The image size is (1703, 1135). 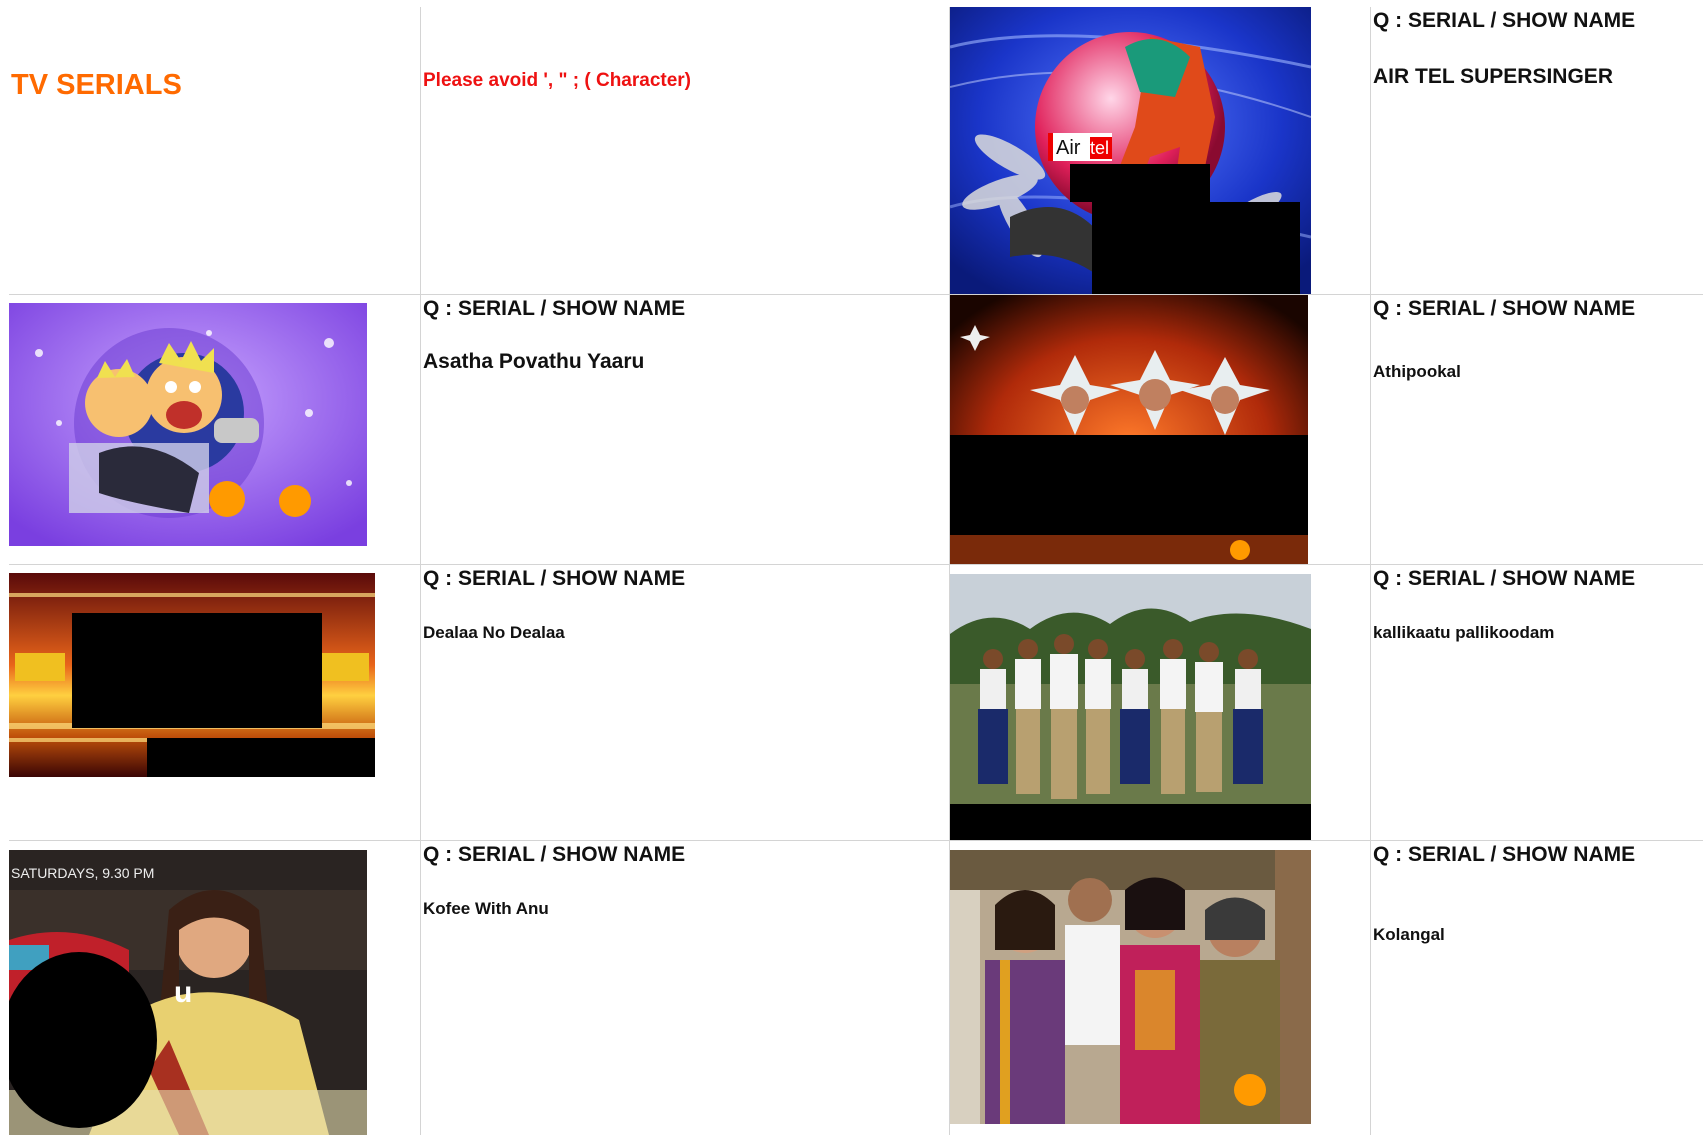 What do you see at coordinates (1130, 987) in the screenshot?
I see `show-image-kolangal` at bounding box center [1130, 987].